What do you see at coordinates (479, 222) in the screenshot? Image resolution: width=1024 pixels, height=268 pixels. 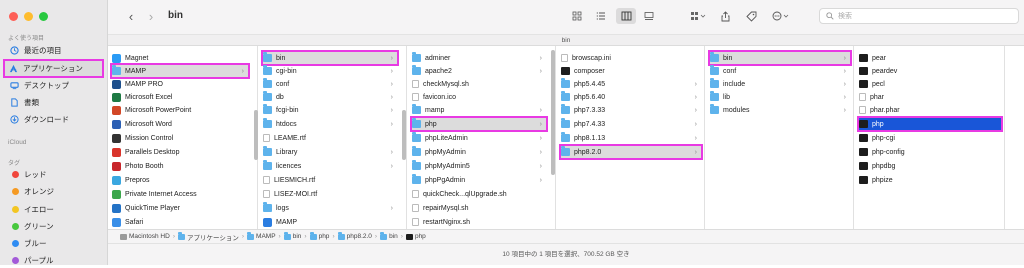 I see `file-row: restartNginx.sh` at bounding box center [479, 222].